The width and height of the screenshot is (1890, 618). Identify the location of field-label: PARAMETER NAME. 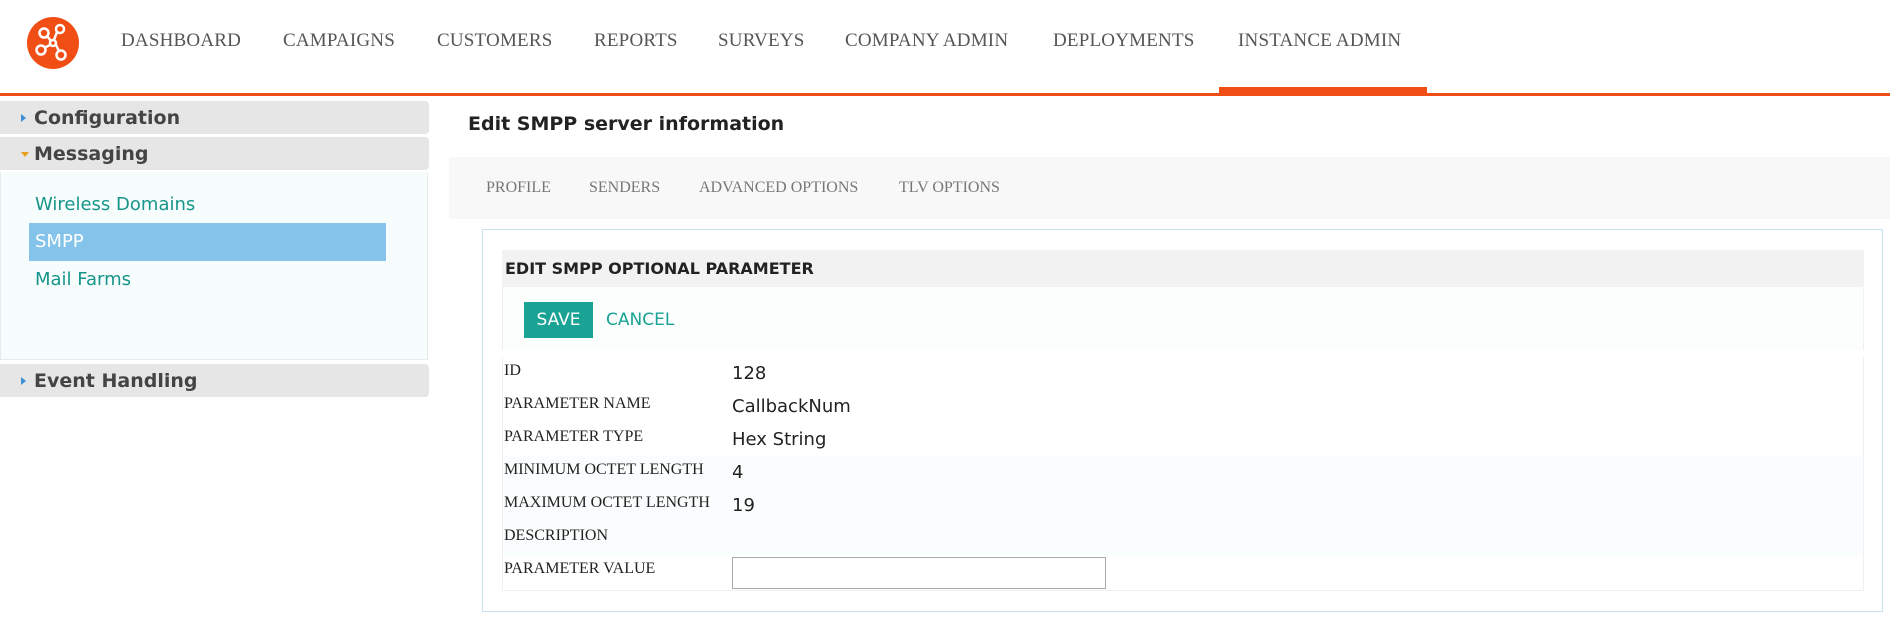
(577, 403).